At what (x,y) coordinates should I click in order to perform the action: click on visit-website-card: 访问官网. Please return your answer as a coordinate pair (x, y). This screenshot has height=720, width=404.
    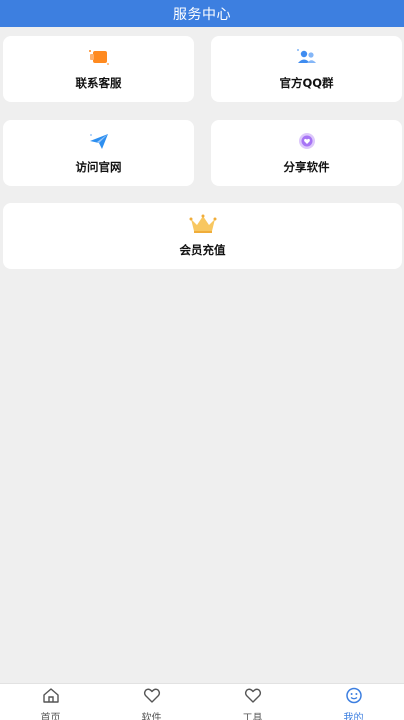
    Looking at the image, I should click on (98, 153).